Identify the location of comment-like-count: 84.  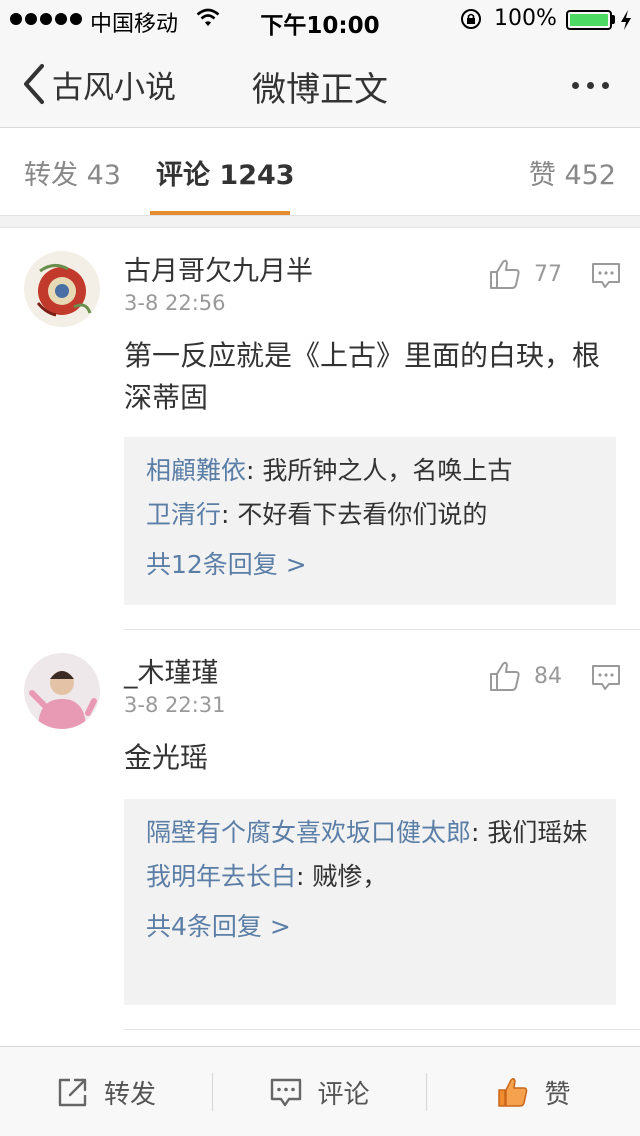
(548, 676).